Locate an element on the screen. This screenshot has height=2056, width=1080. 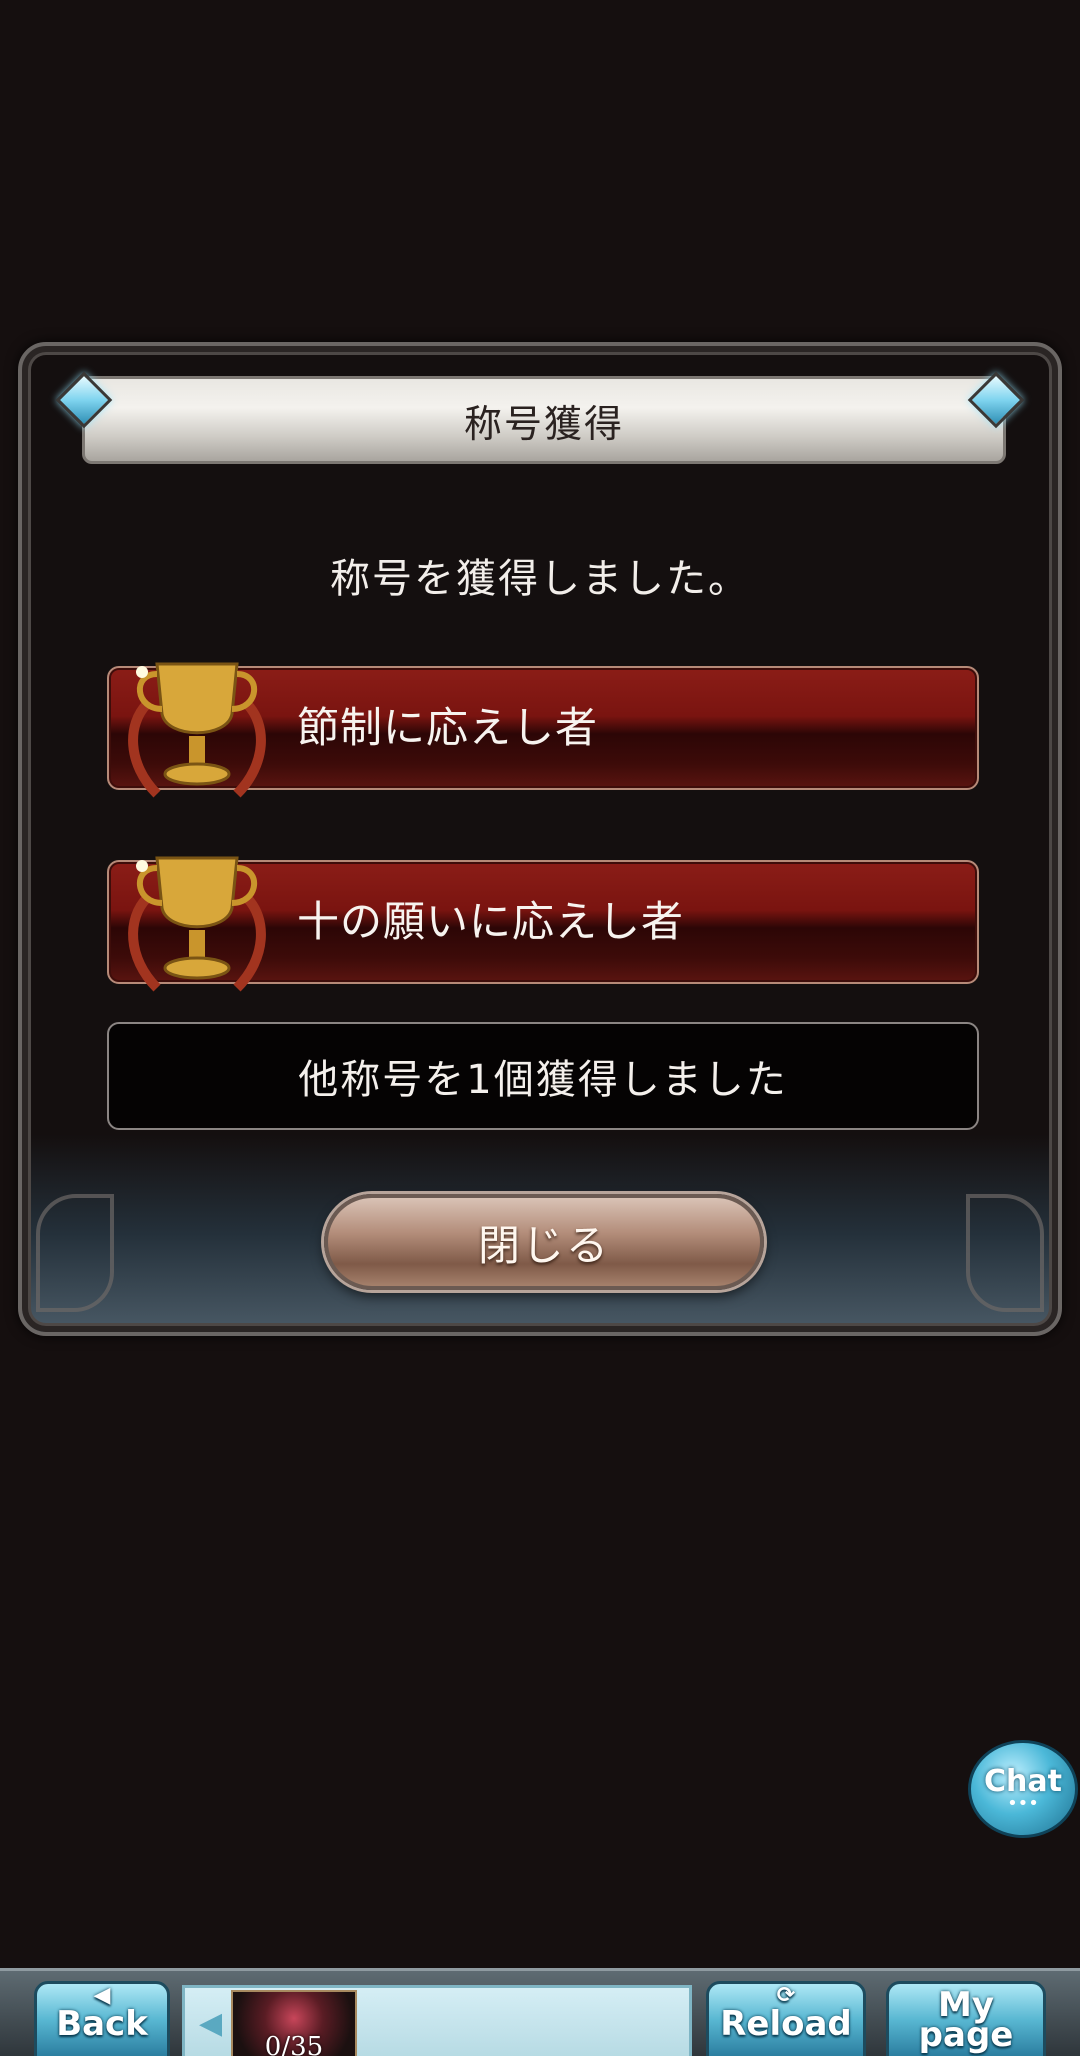
other-titles-box: 他称号を1個獲得しました is located at coordinates (543, 1076).